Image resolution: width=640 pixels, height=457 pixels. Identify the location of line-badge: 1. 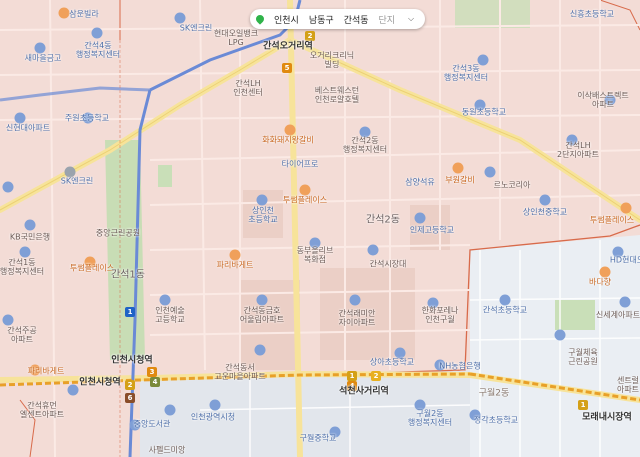
(130, 312).